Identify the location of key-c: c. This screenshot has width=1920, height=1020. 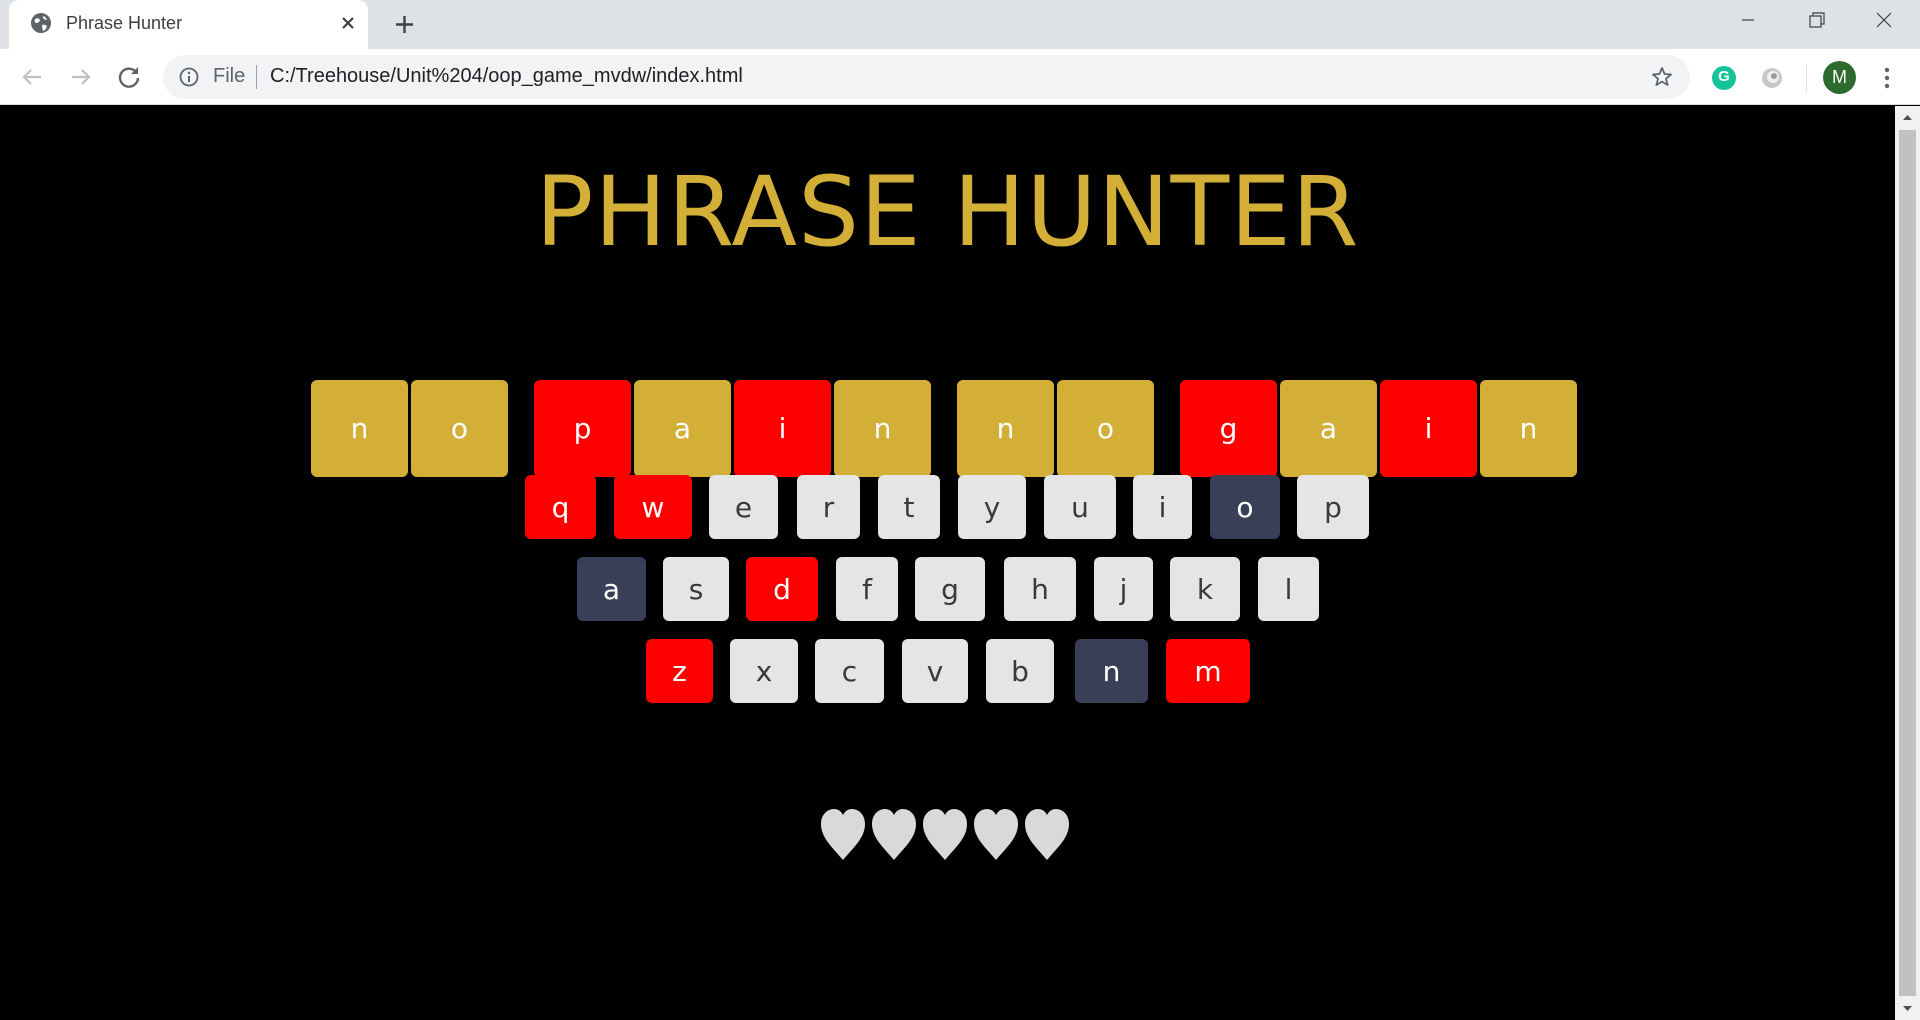
(849, 671).